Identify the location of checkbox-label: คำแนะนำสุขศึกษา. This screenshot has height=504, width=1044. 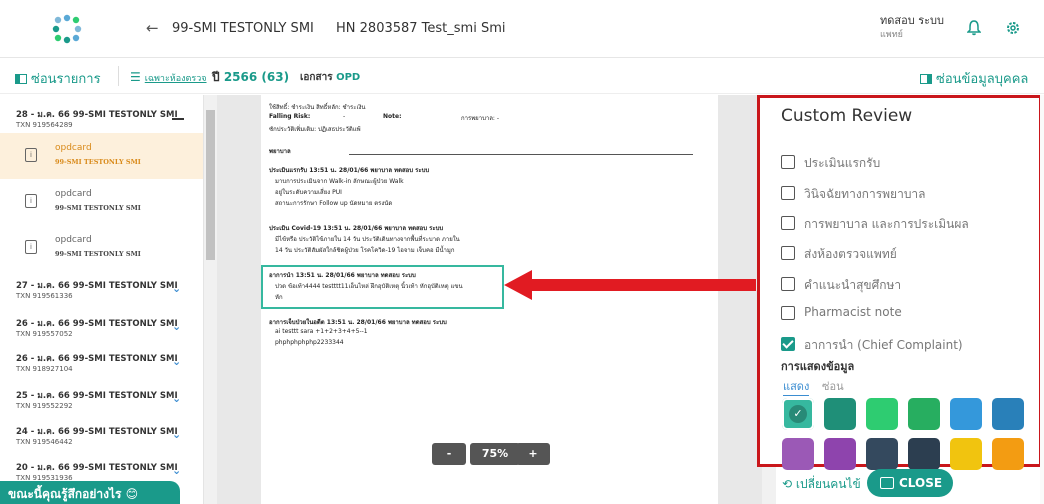
(852, 285).